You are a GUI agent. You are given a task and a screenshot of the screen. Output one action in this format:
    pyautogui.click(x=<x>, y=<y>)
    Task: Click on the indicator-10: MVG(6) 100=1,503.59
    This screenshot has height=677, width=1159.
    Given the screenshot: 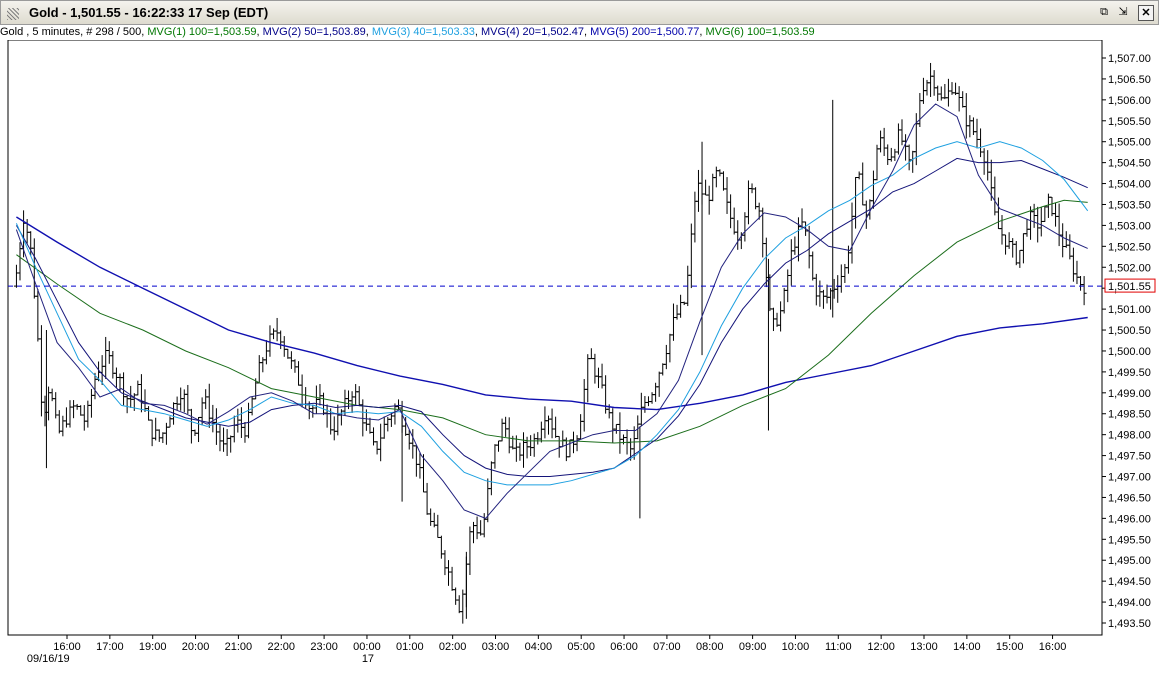 What is the action you would take?
    pyautogui.click(x=760, y=32)
    